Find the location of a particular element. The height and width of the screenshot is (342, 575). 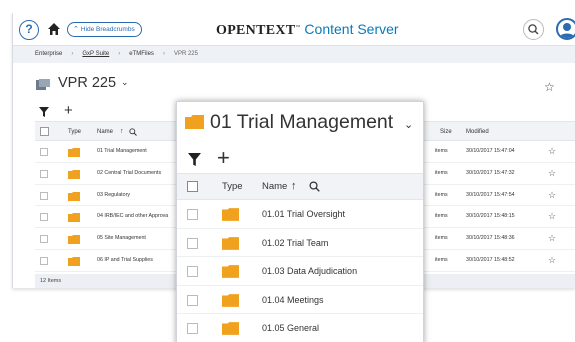

zoom-header: 01 Trial Management ⌄ is located at coordinates (300, 122).